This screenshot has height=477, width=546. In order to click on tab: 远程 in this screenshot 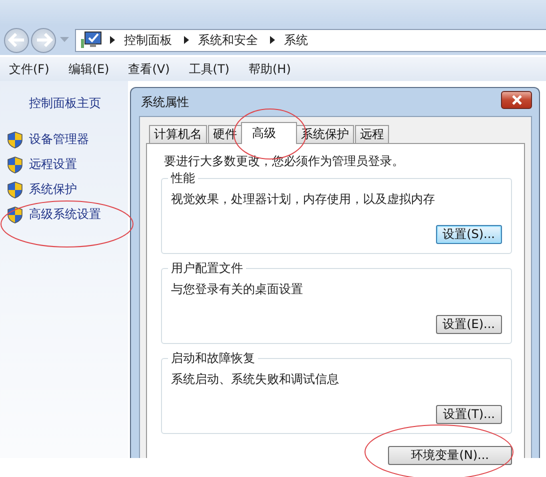, I will do `click(372, 134)`.